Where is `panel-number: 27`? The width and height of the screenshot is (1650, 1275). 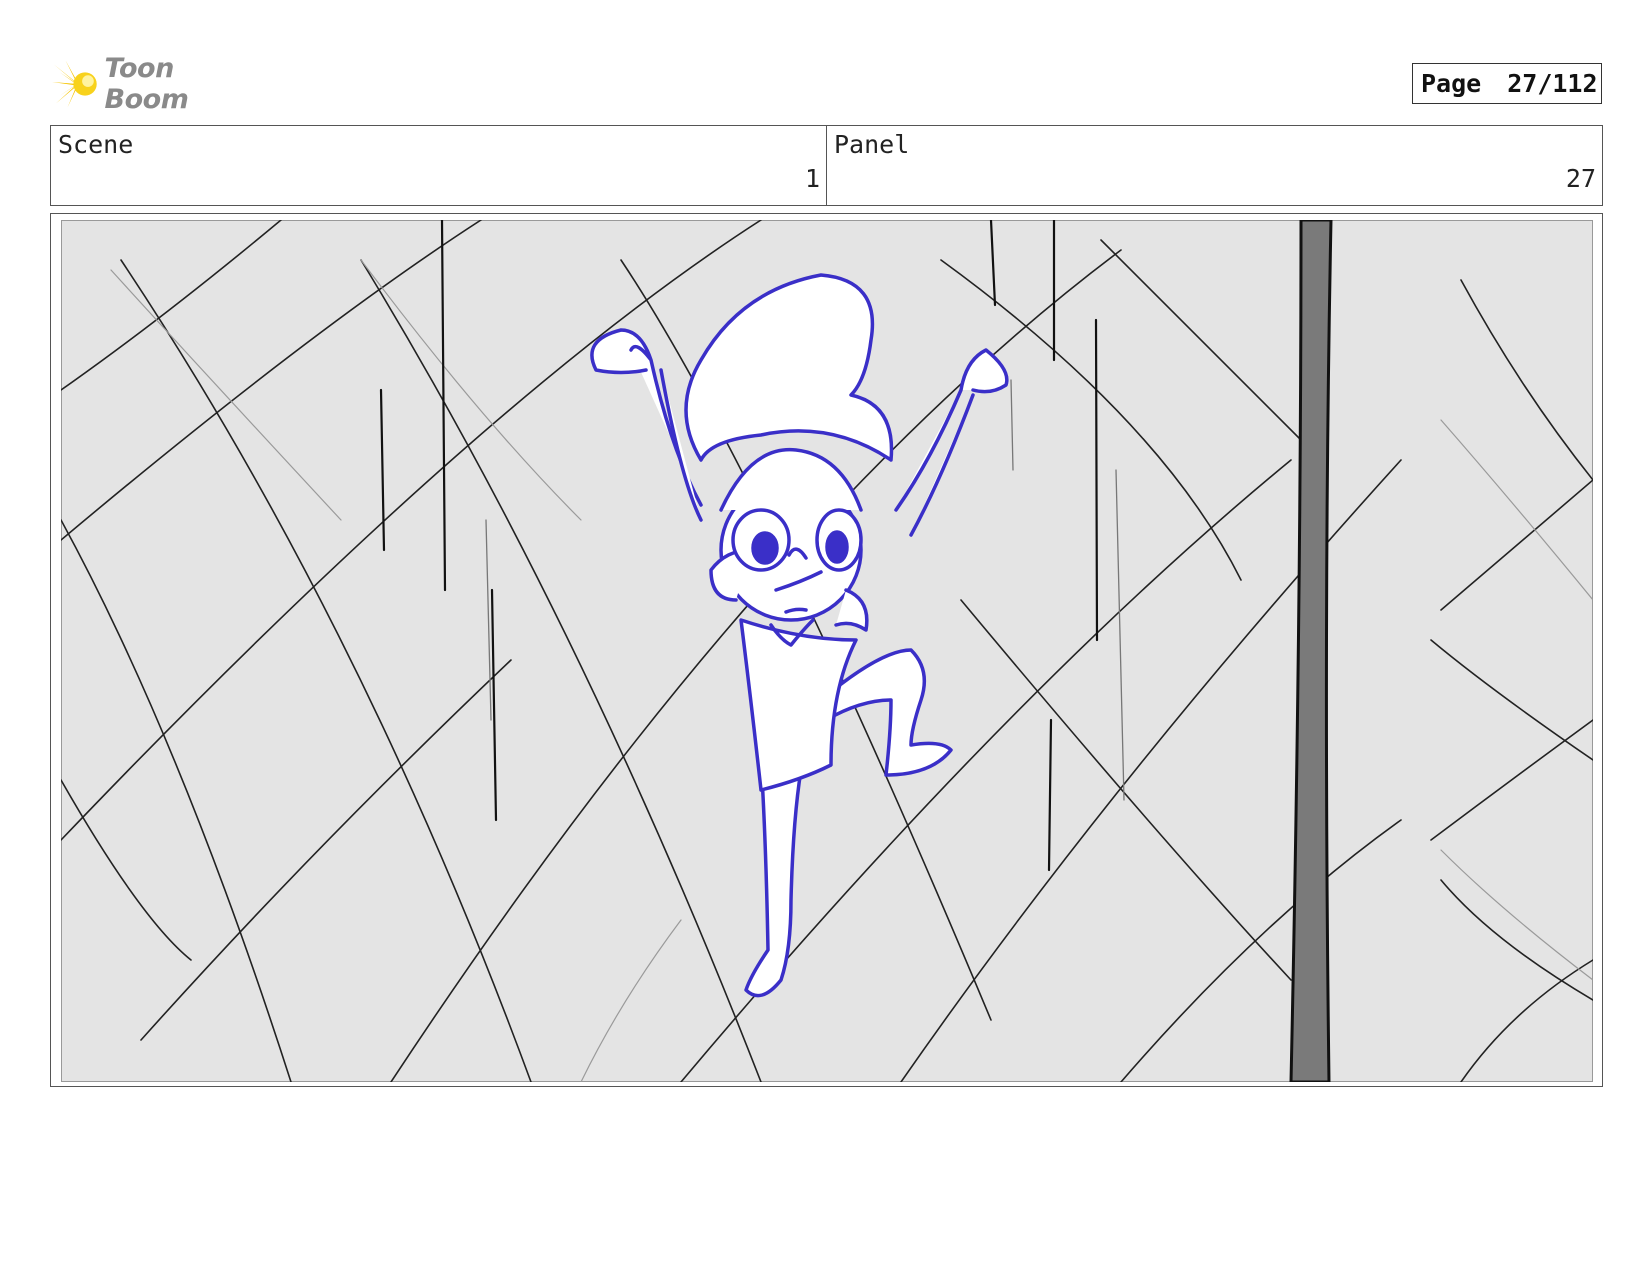
panel-number: 27 is located at coordinates (1580, 178).